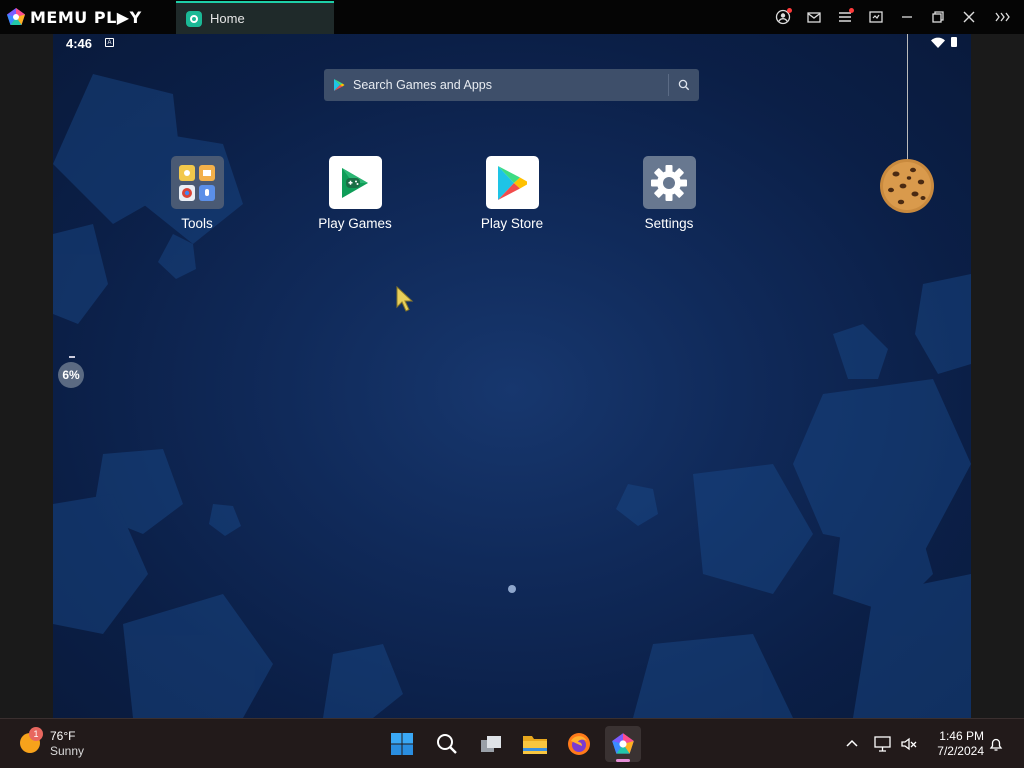  I want to click on task-view-button, so click(491, 744).